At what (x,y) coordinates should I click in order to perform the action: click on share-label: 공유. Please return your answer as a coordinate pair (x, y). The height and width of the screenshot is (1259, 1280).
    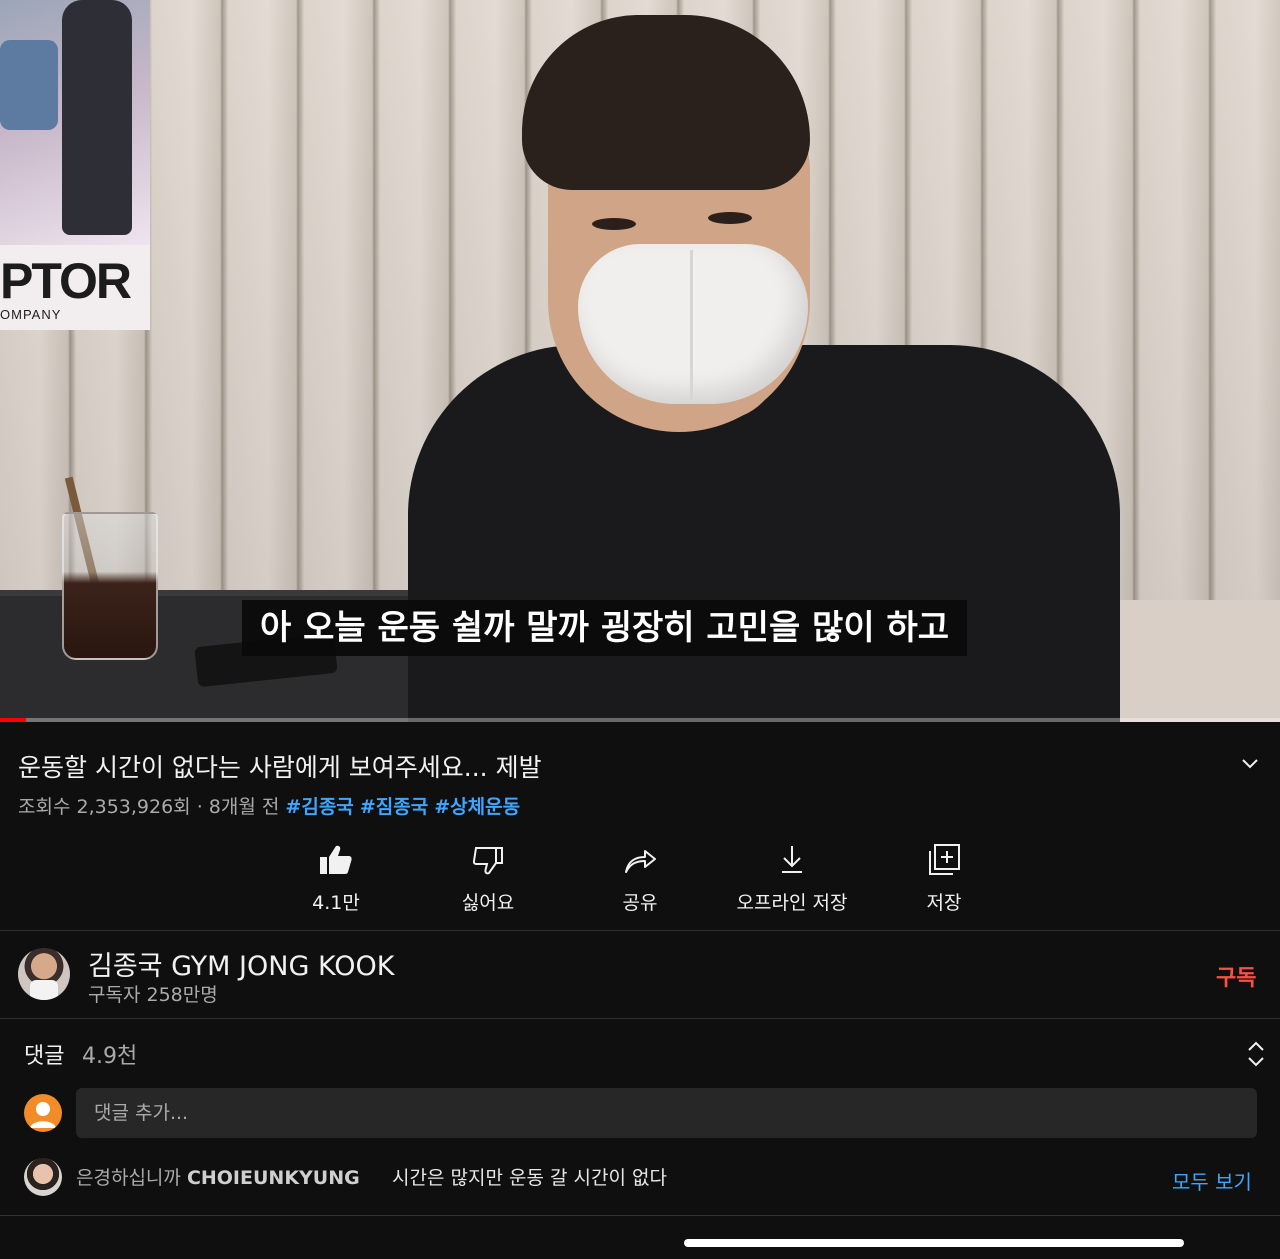
    Looking at the image, I should click on (640, 903).